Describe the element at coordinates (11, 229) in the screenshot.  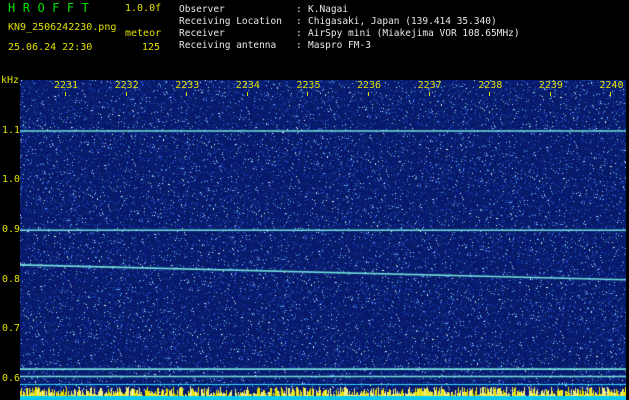
I see `y-tick-label: 0.9` at that location.